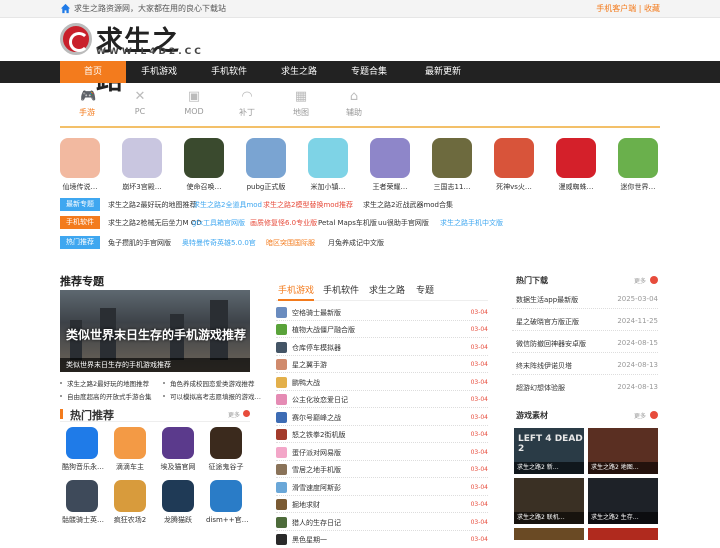 This screenshot has height=548, width=720. Describe the element at coordinates (155, 223) in the screenshot. I see `tag-link: 求生之路2枪械无后坐力M OD` at that location.